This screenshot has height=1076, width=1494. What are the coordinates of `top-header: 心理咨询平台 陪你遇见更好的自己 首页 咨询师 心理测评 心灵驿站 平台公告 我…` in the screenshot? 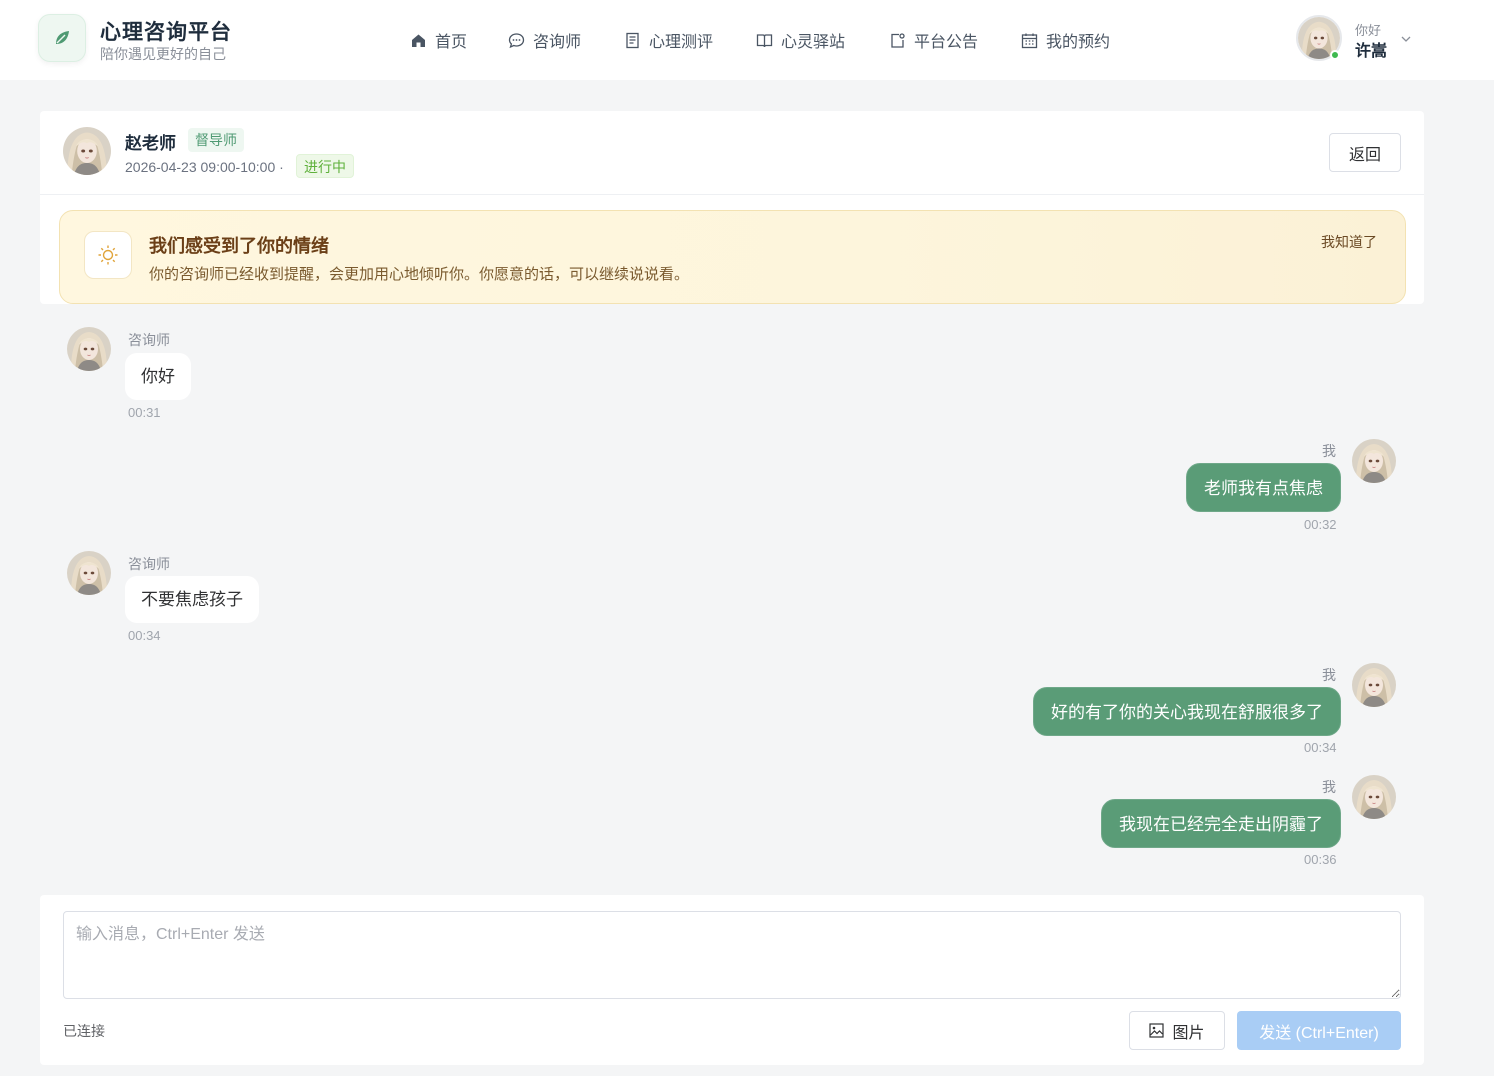 It's located at (747, 40).